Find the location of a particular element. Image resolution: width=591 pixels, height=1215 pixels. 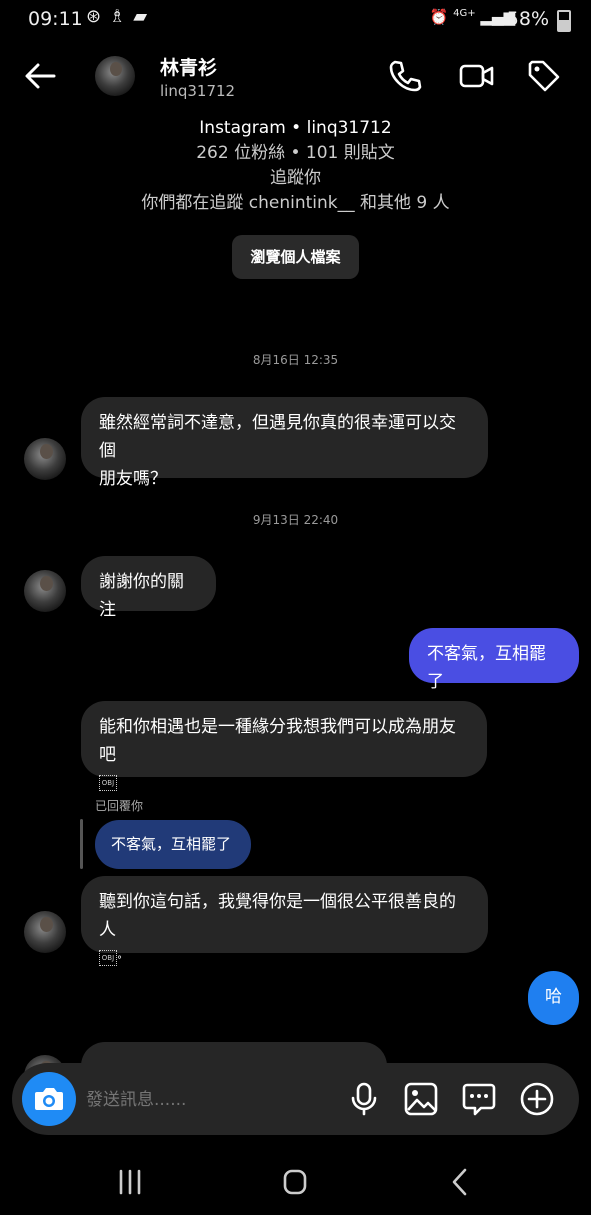

back-button is located at coordinates (40, 76).